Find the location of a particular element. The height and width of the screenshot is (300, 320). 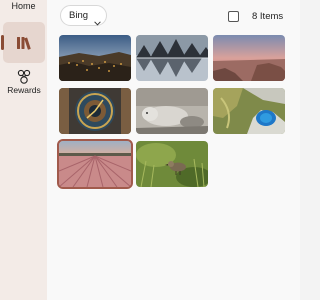

sidebar-item-label: Rewards is located at coordinates (24, 90).